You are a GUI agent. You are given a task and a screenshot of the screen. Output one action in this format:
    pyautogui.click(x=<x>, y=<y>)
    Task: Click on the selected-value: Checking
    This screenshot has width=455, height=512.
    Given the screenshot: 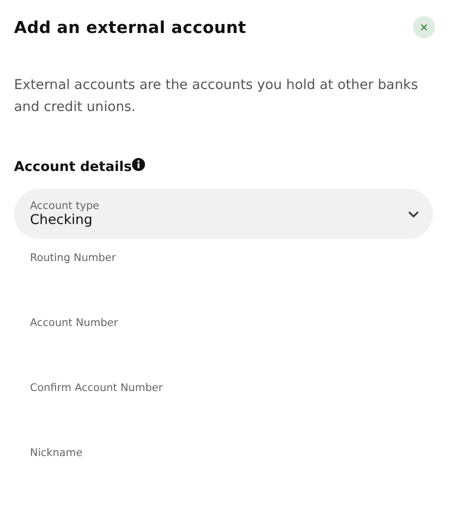 What is the action you would take?
    pyautogui.click(x=62, y=220)
    